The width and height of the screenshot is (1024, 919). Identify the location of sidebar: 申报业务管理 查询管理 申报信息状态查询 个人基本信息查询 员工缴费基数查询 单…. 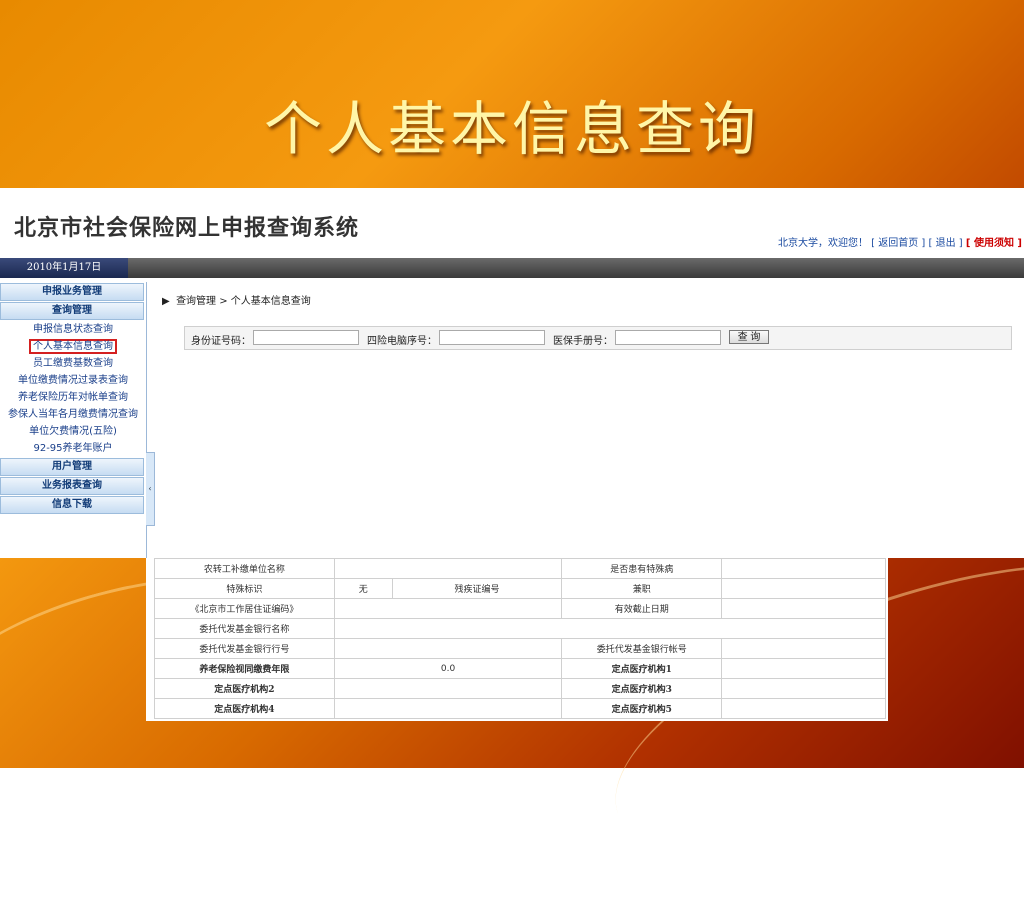
(73, 420).